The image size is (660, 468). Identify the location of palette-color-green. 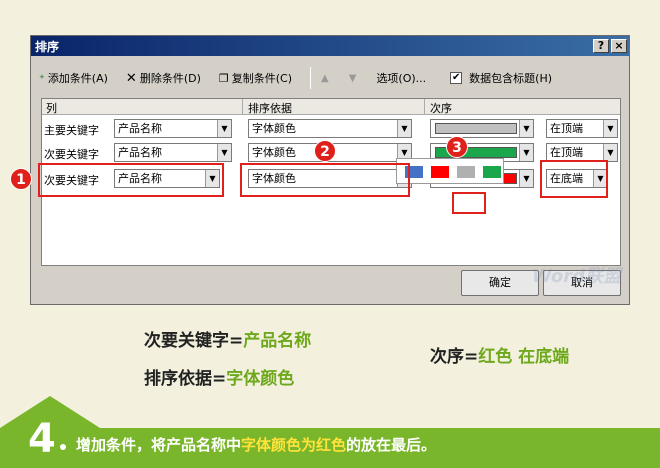
(492, 172).